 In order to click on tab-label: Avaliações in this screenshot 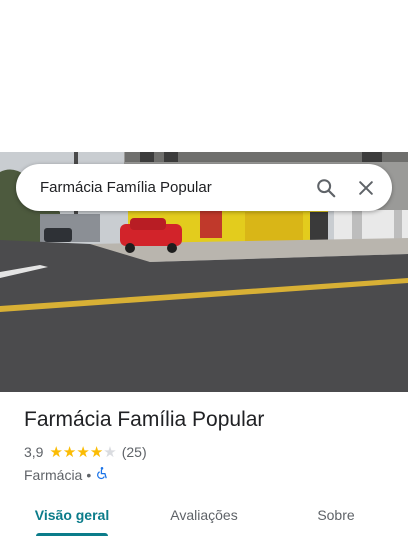, I will do `click(204, 515)`.